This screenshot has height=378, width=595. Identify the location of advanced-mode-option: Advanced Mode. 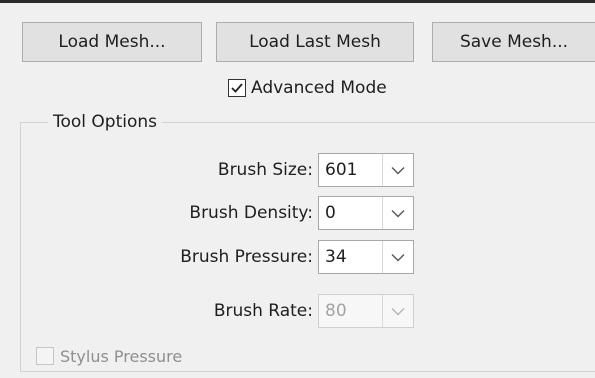
(307, 88).